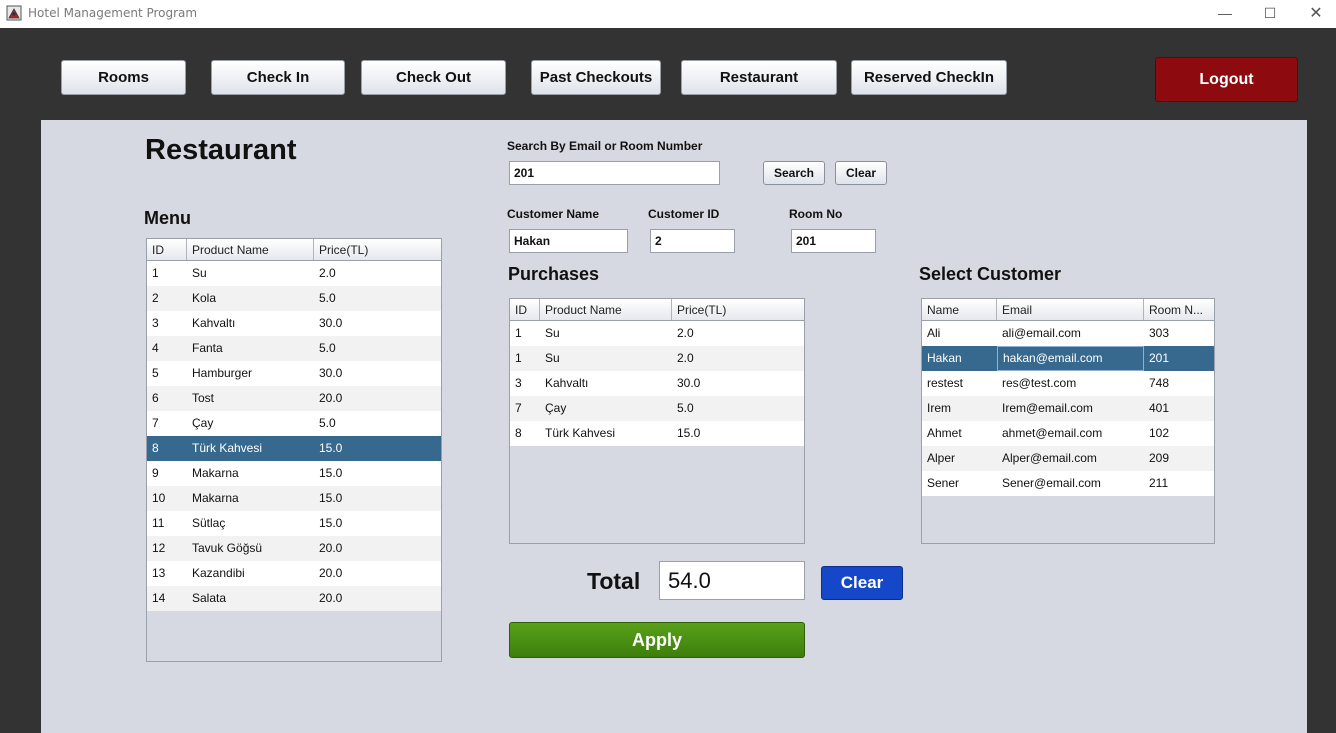 This screenshot has width=1336, height=733. Describe the element at coordinates (684, 214) in the screenshot. I see `customer-id-label: Customer ID` at that location.